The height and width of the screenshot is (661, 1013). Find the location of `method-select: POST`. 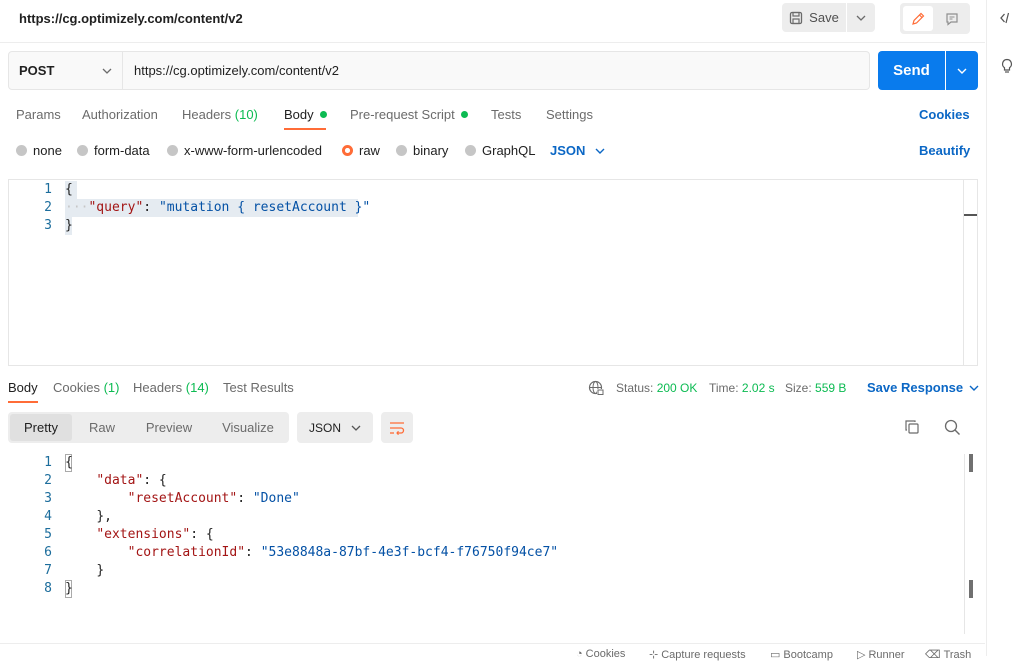

method-select: POST is located at coordinates (65, 70).